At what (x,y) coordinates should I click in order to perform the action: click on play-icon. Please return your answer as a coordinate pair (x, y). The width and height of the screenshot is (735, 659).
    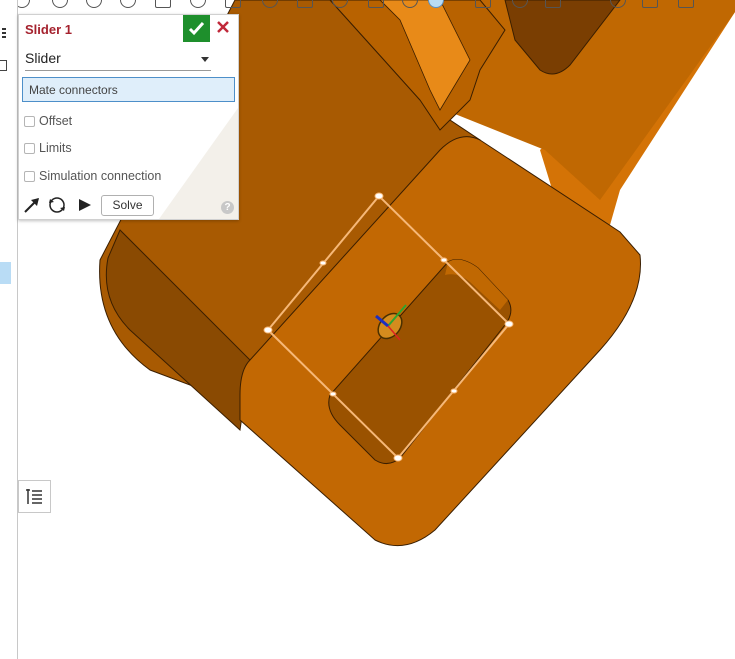
    Looking at the image, I should click on (85, 205).